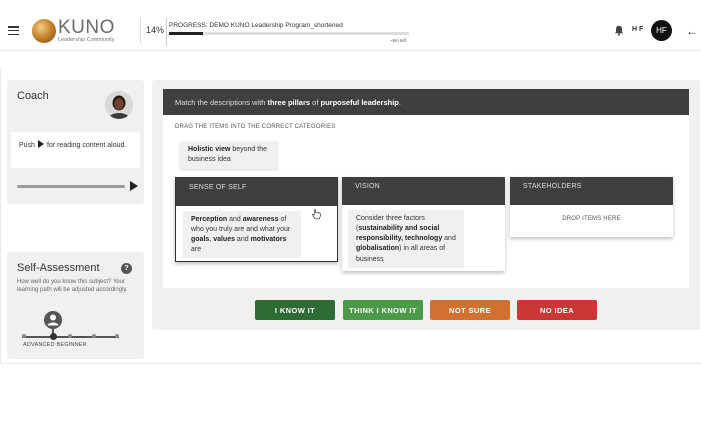  I want to click on level-marker, so click(53, 320).